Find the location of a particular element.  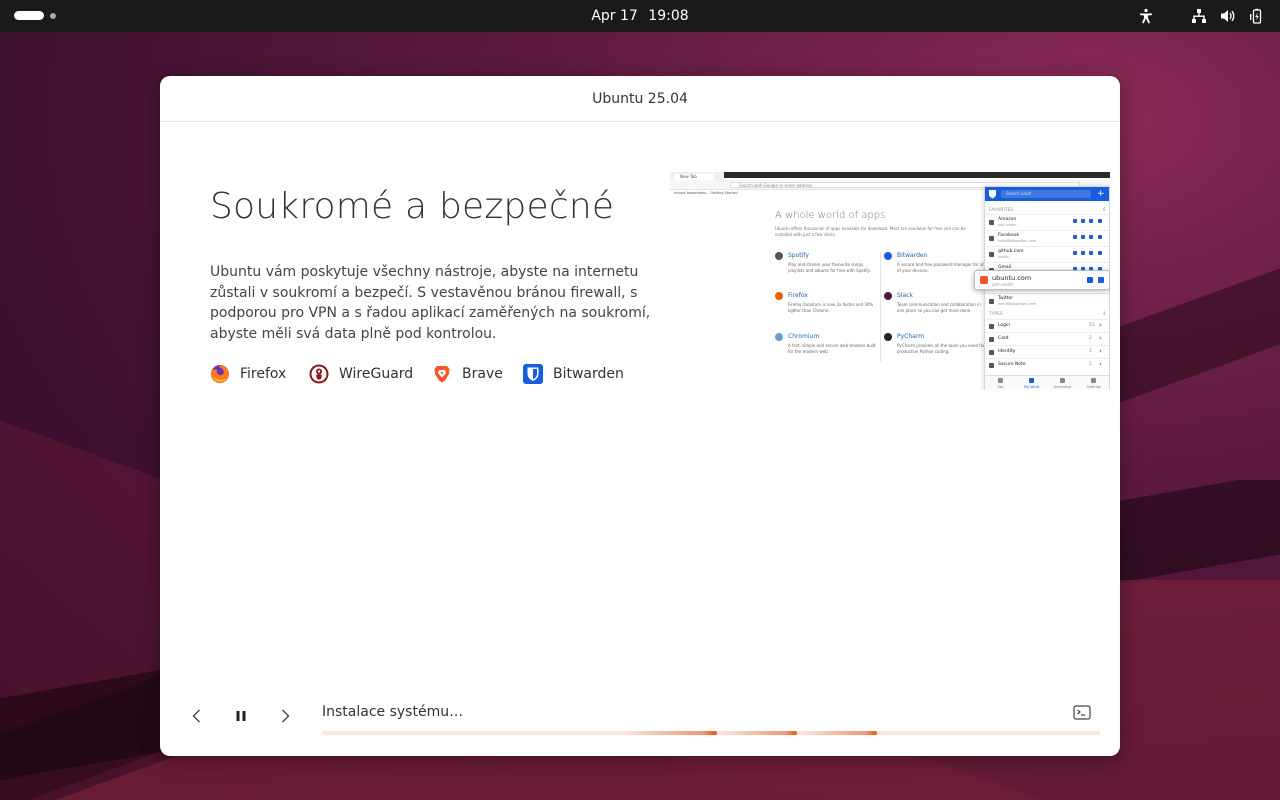

preview-popup-sub: john.smith is located at coordinates (1003, 284).